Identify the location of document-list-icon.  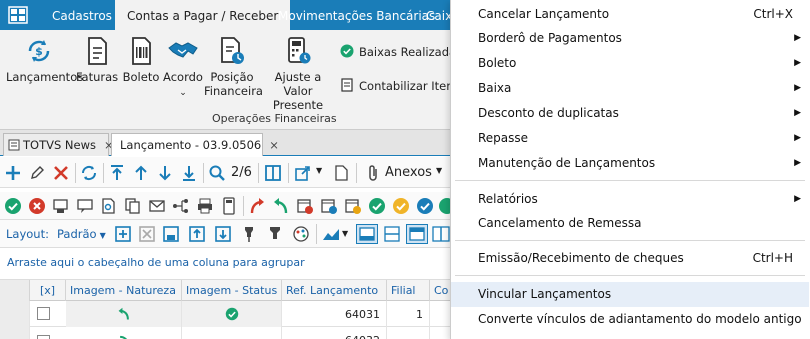
(347, 85).